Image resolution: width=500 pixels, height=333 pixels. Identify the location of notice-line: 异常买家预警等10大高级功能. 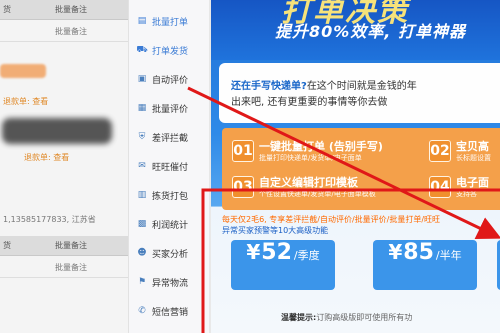
(275, 230).